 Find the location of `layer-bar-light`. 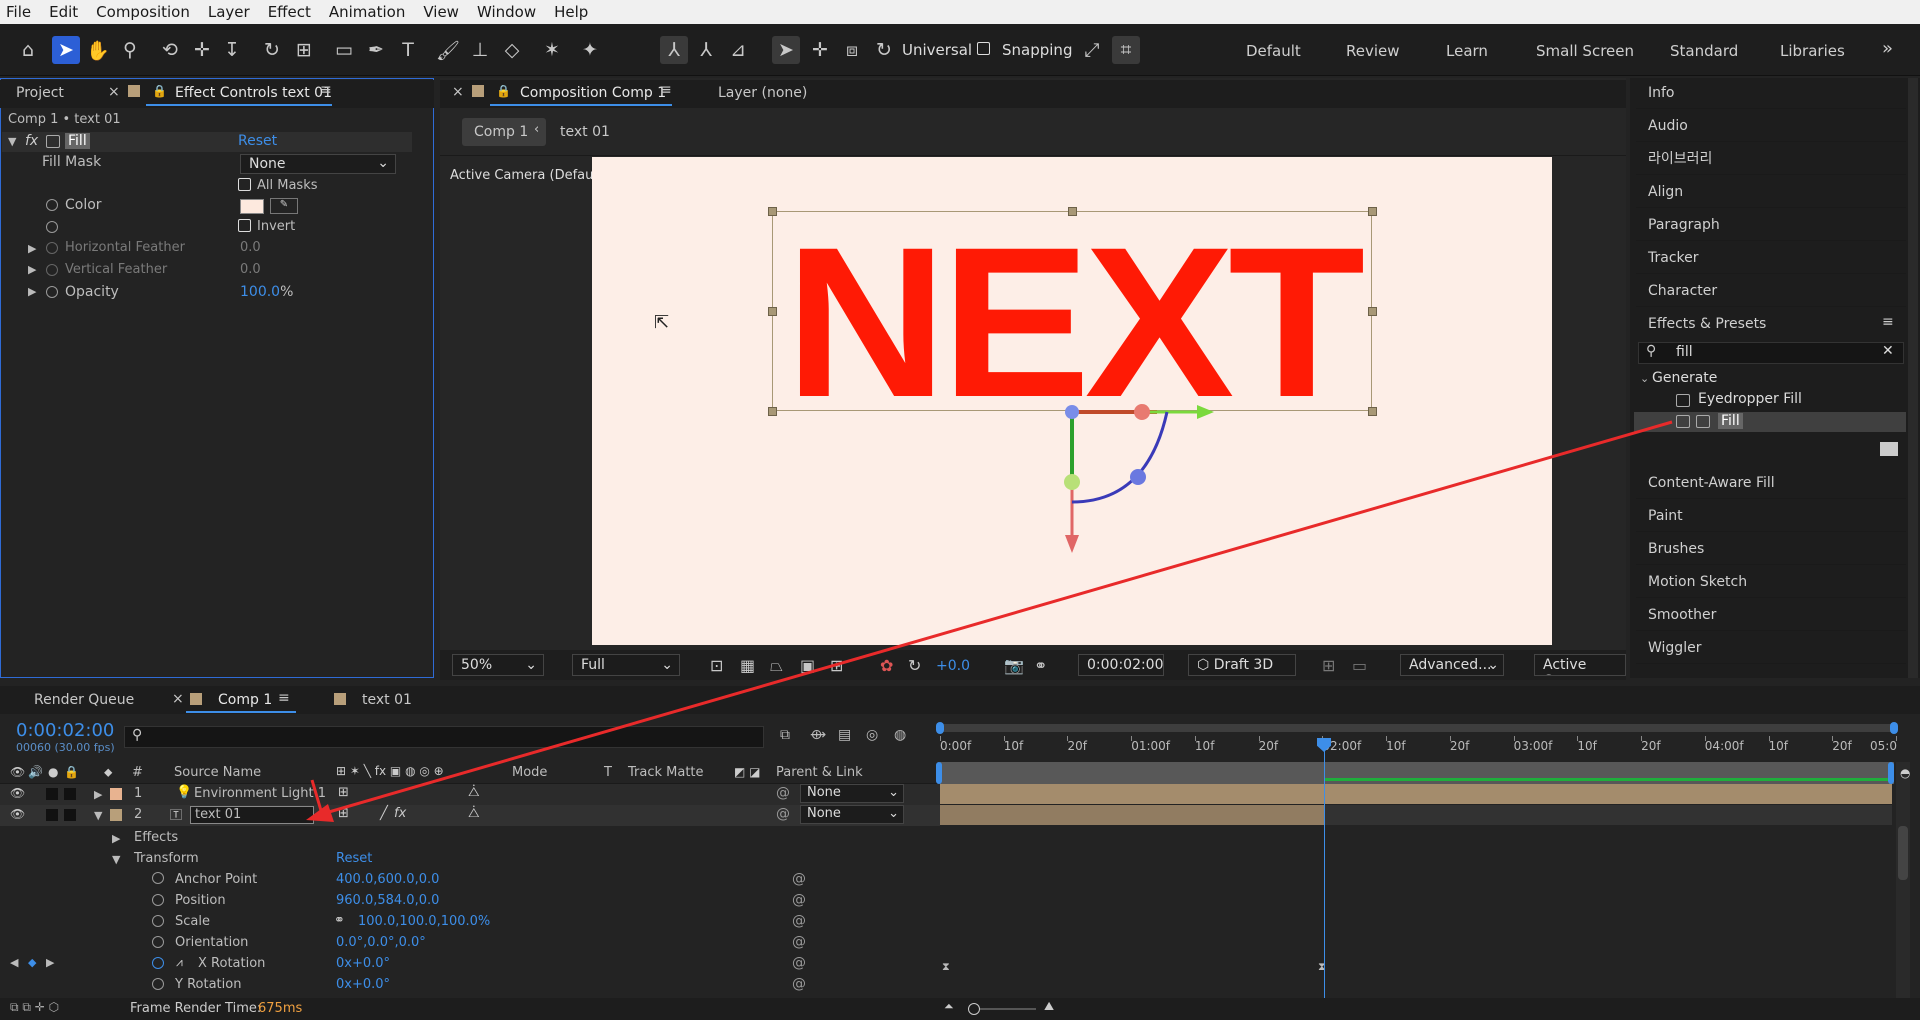

layer-bar-light is located at coordinates (1416, 794).